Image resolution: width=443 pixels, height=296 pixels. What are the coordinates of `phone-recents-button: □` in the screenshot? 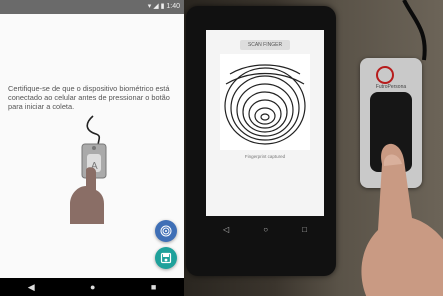 It's located at (304, 229).